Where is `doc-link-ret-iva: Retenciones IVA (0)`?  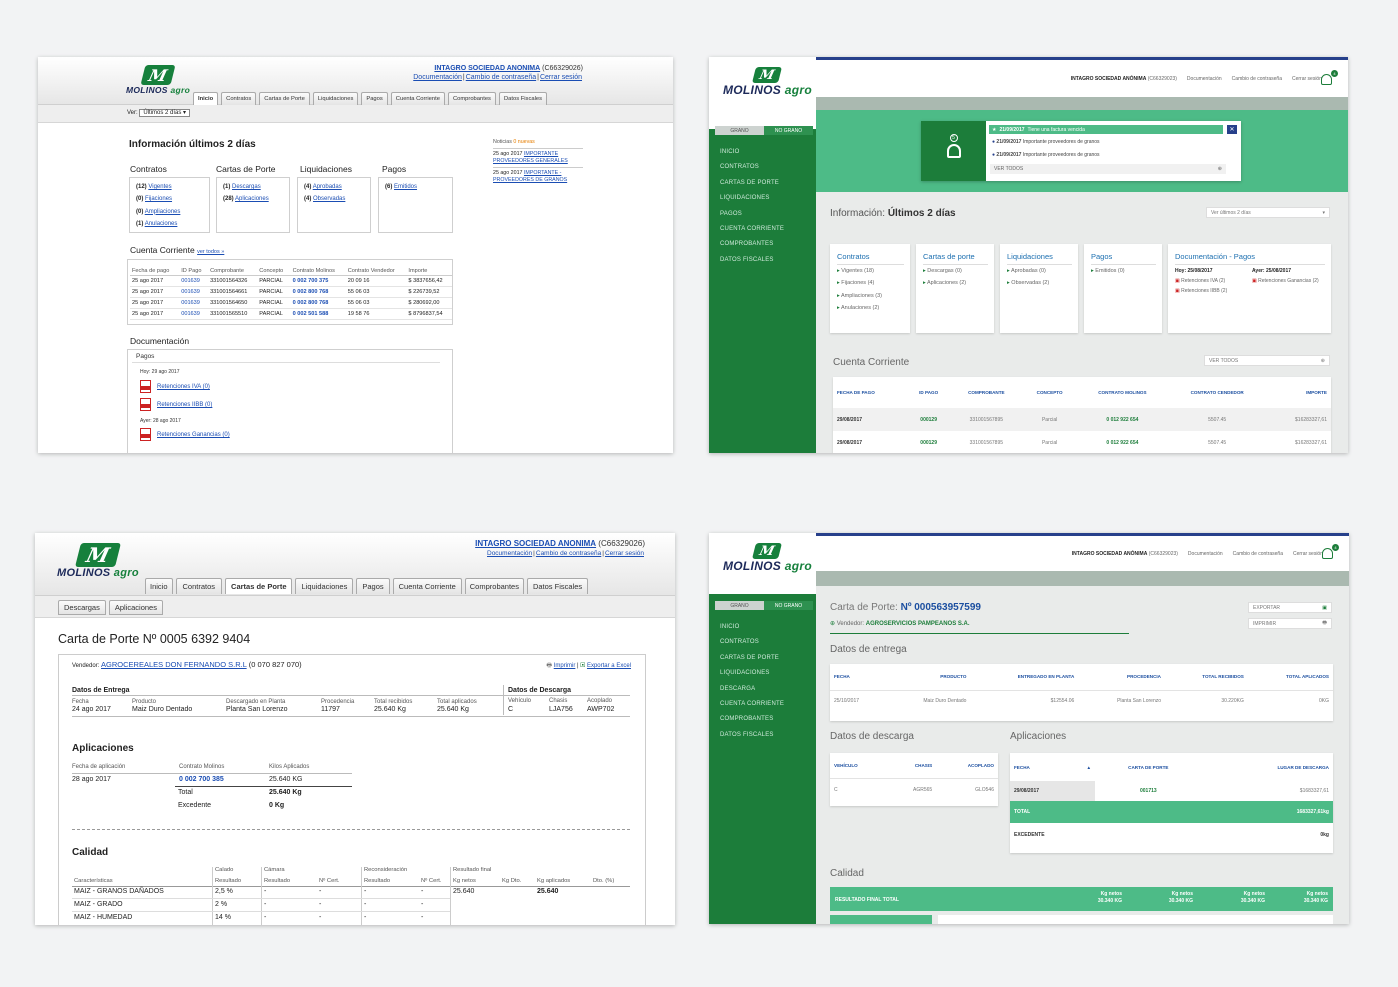
doc-link-ret-iva: Retenciones IVA (0) is located at coordinates (183, 387).